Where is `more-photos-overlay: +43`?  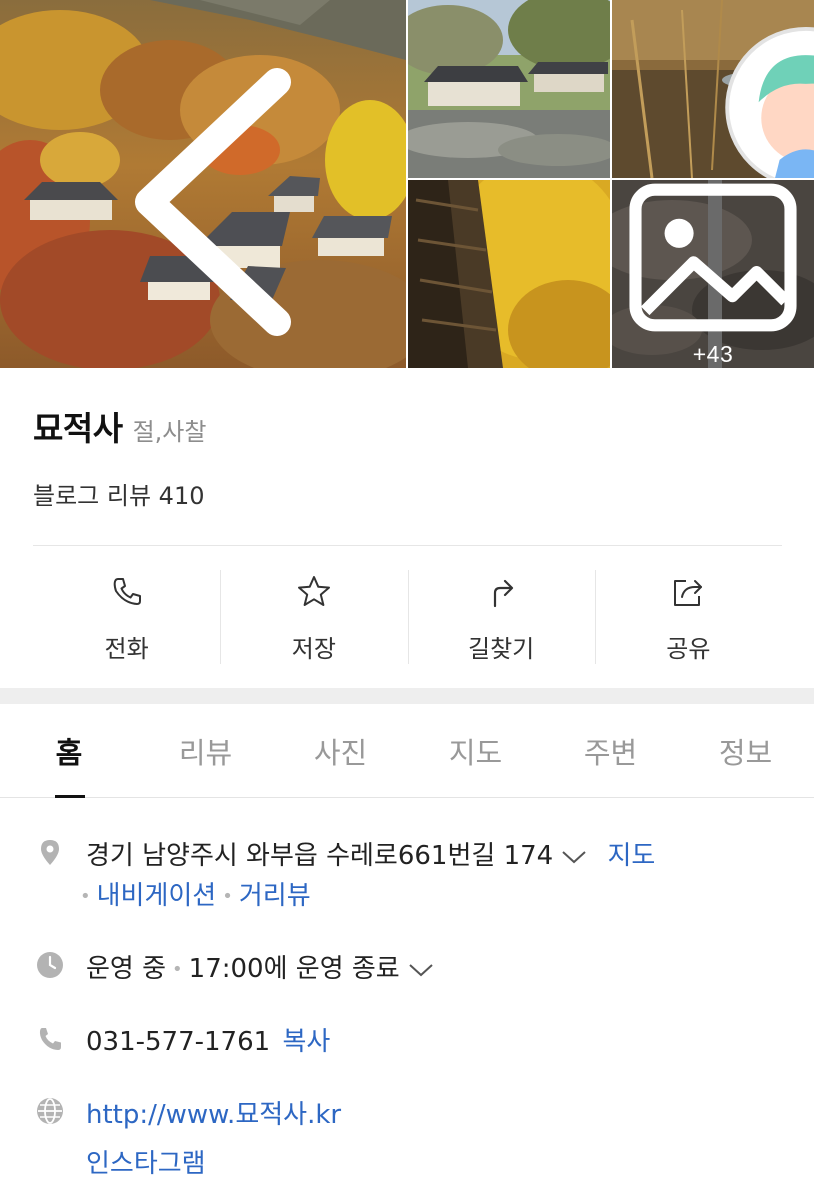
more-photos-overlay: +43 is located at coordinates (713, 274).